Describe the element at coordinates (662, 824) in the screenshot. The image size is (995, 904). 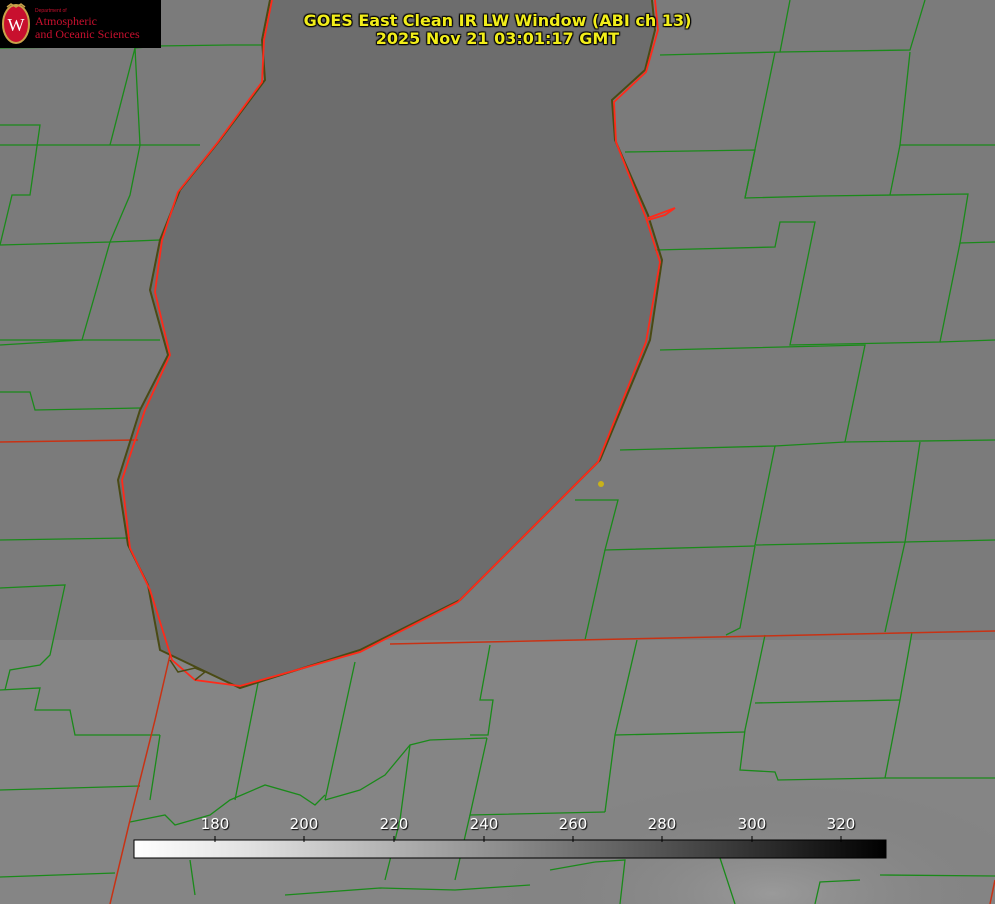
I see `colorbar-tick-label: 280` at that location.